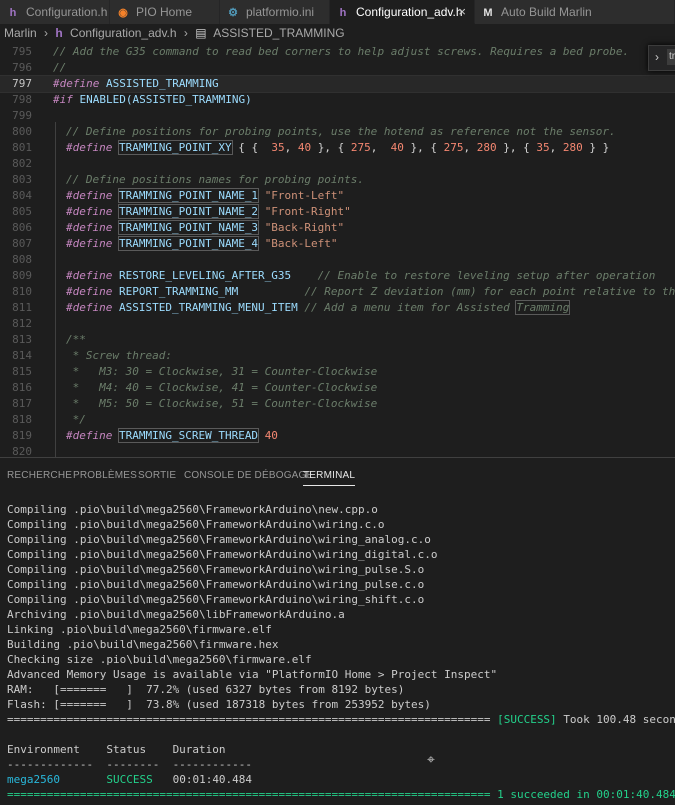  What do you see at coordinates (22, 323) in the screenshot?
I see `code-line: 812` at bounding box center [22, 323].